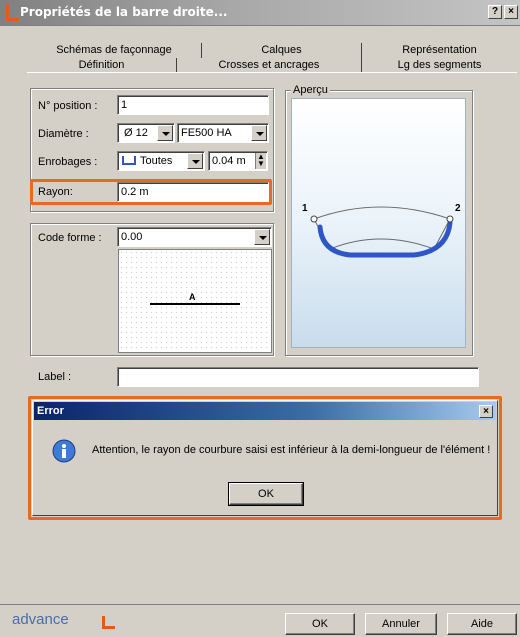  What do you see at coordinates (486, 411) in the screenshot?
I see `error-close-button: ×` at bounding box center [486, 411].